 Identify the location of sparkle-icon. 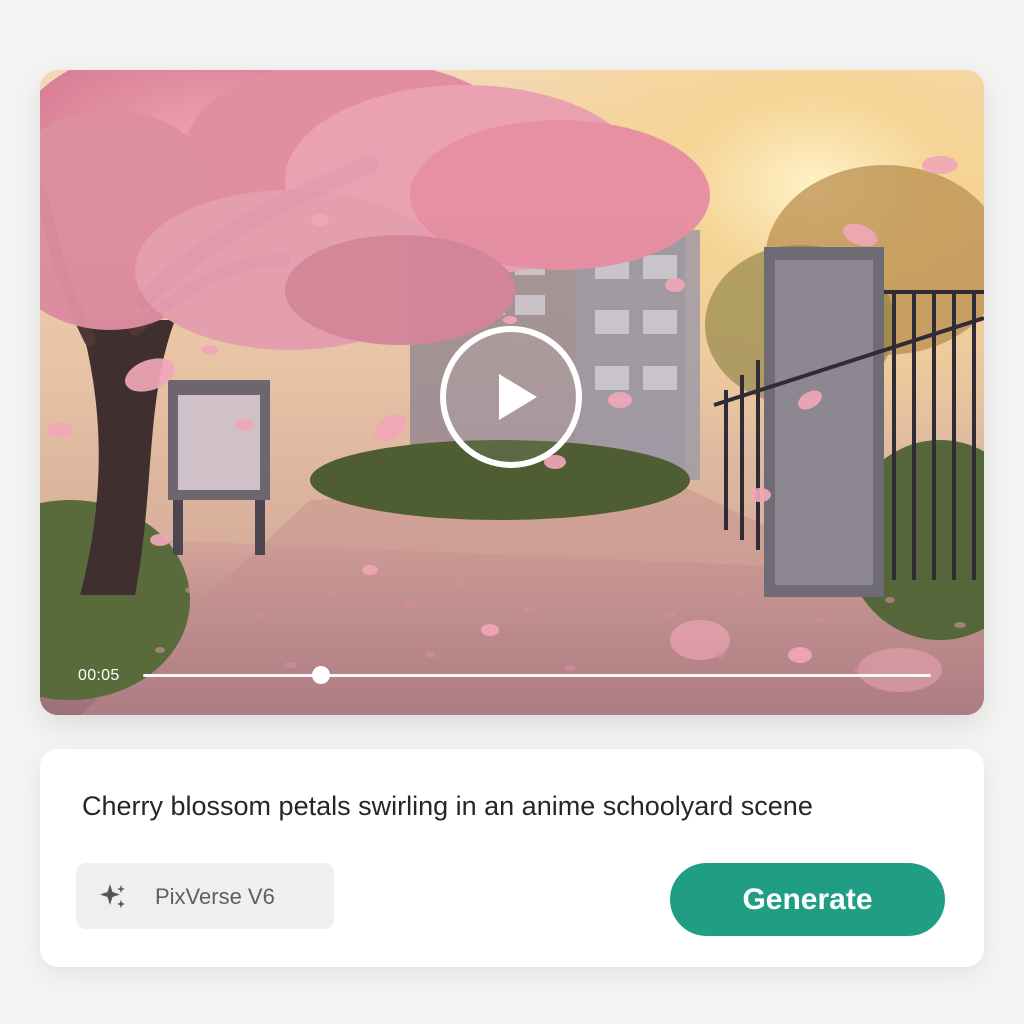
(112, 896).